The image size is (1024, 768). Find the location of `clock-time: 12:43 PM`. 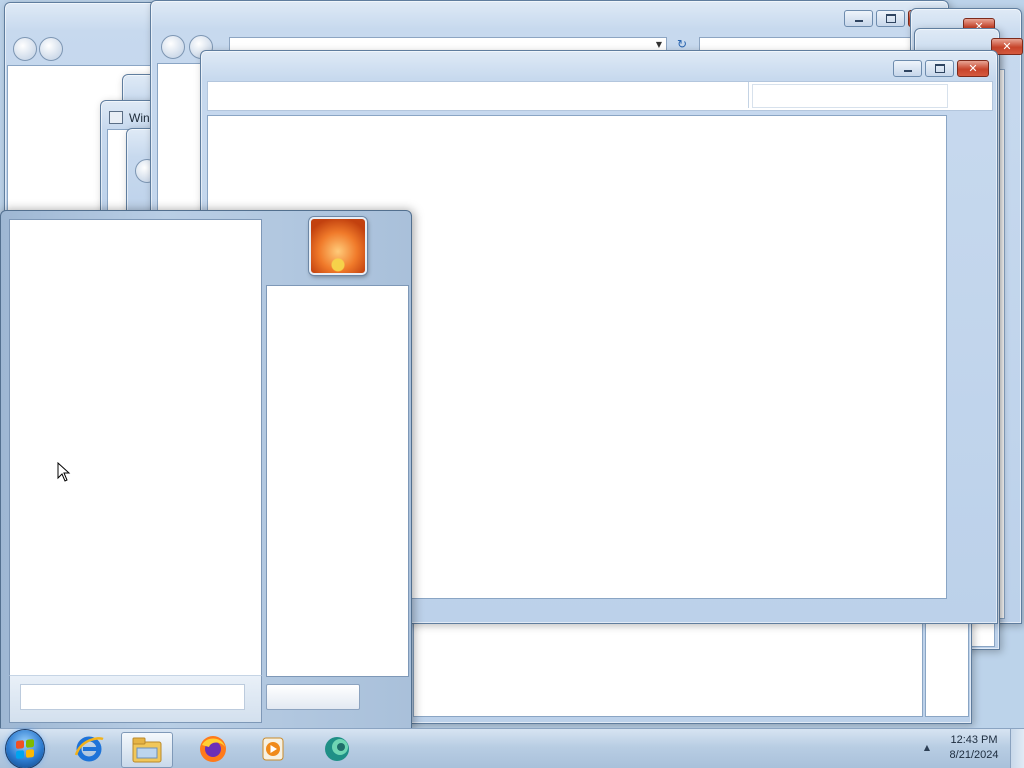

clock-time: 12:43 PM is located at coordinates (974, 740).